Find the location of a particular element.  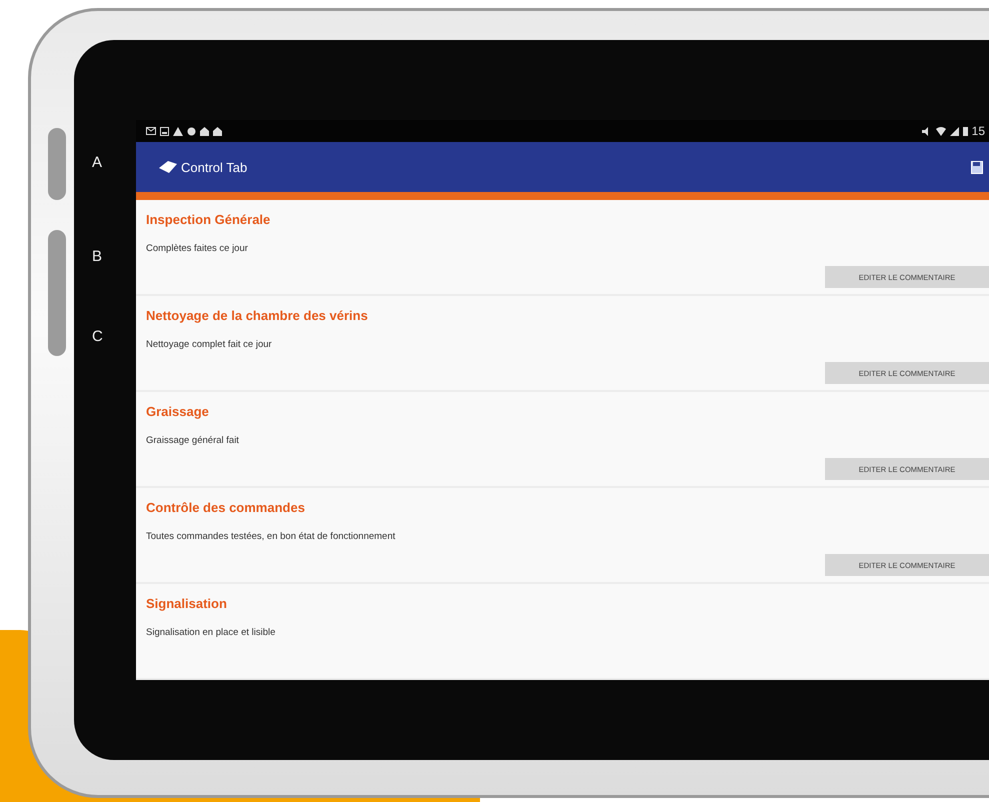

battery-icon is located at coordinates (965, 131).